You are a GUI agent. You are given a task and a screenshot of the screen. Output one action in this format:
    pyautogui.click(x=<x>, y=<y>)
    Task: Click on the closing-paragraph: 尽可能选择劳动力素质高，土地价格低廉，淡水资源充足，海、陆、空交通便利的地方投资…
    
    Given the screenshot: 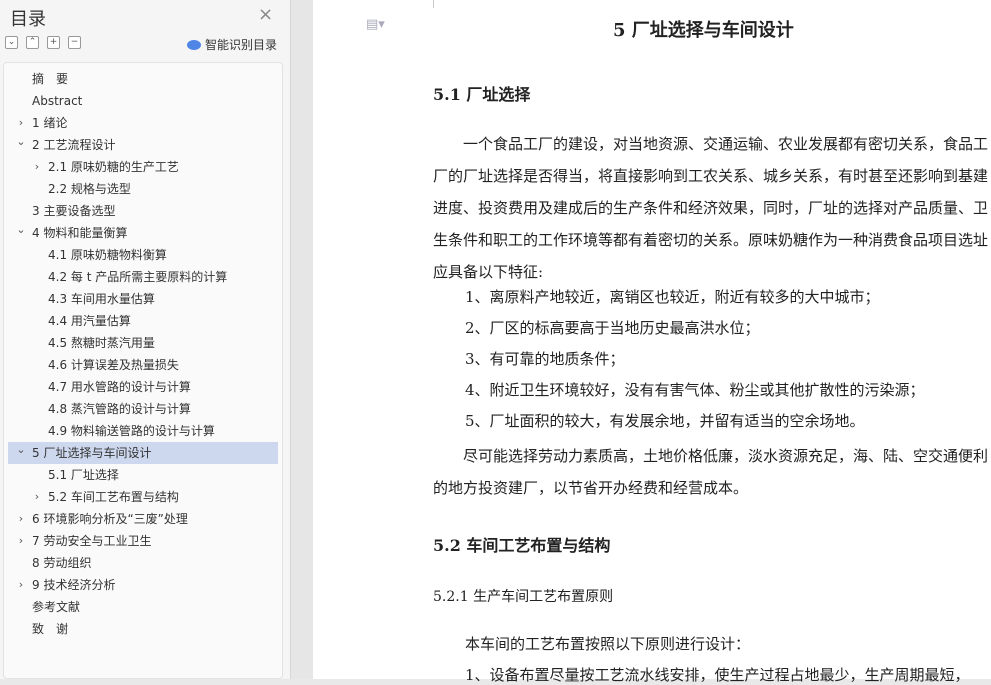 What is the action you would take?
    pyautogui.click(x=711, y=472)
    